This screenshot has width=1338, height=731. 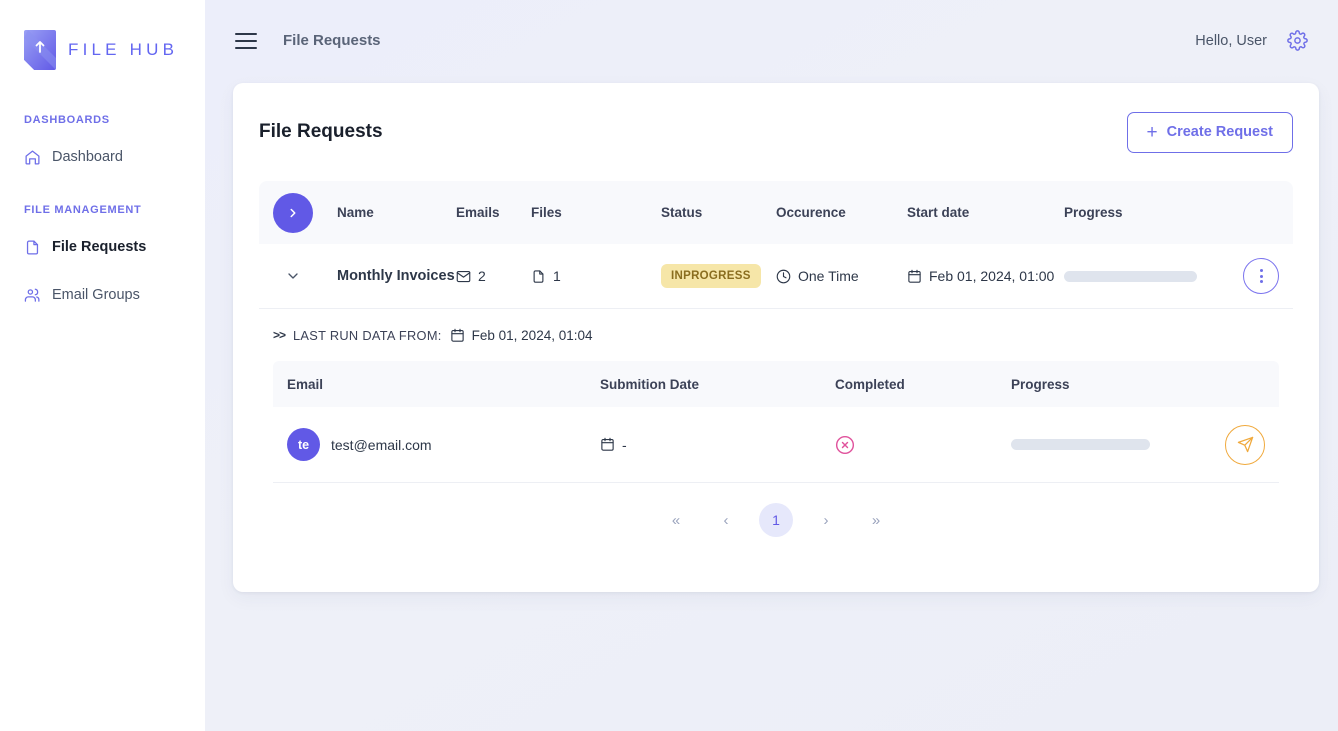 What do you see at coordinates (557, 276) in the screenshot?
I see `files-count: 1` at bounding box center [557, 276].